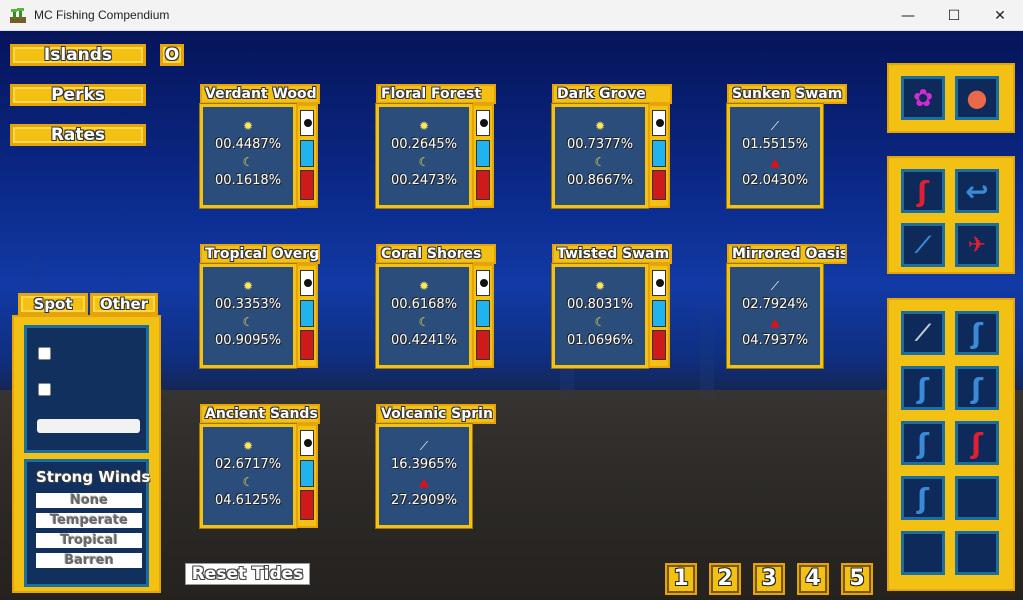  I want to click on gear-slot-11: ʃ, so click(923, 498).